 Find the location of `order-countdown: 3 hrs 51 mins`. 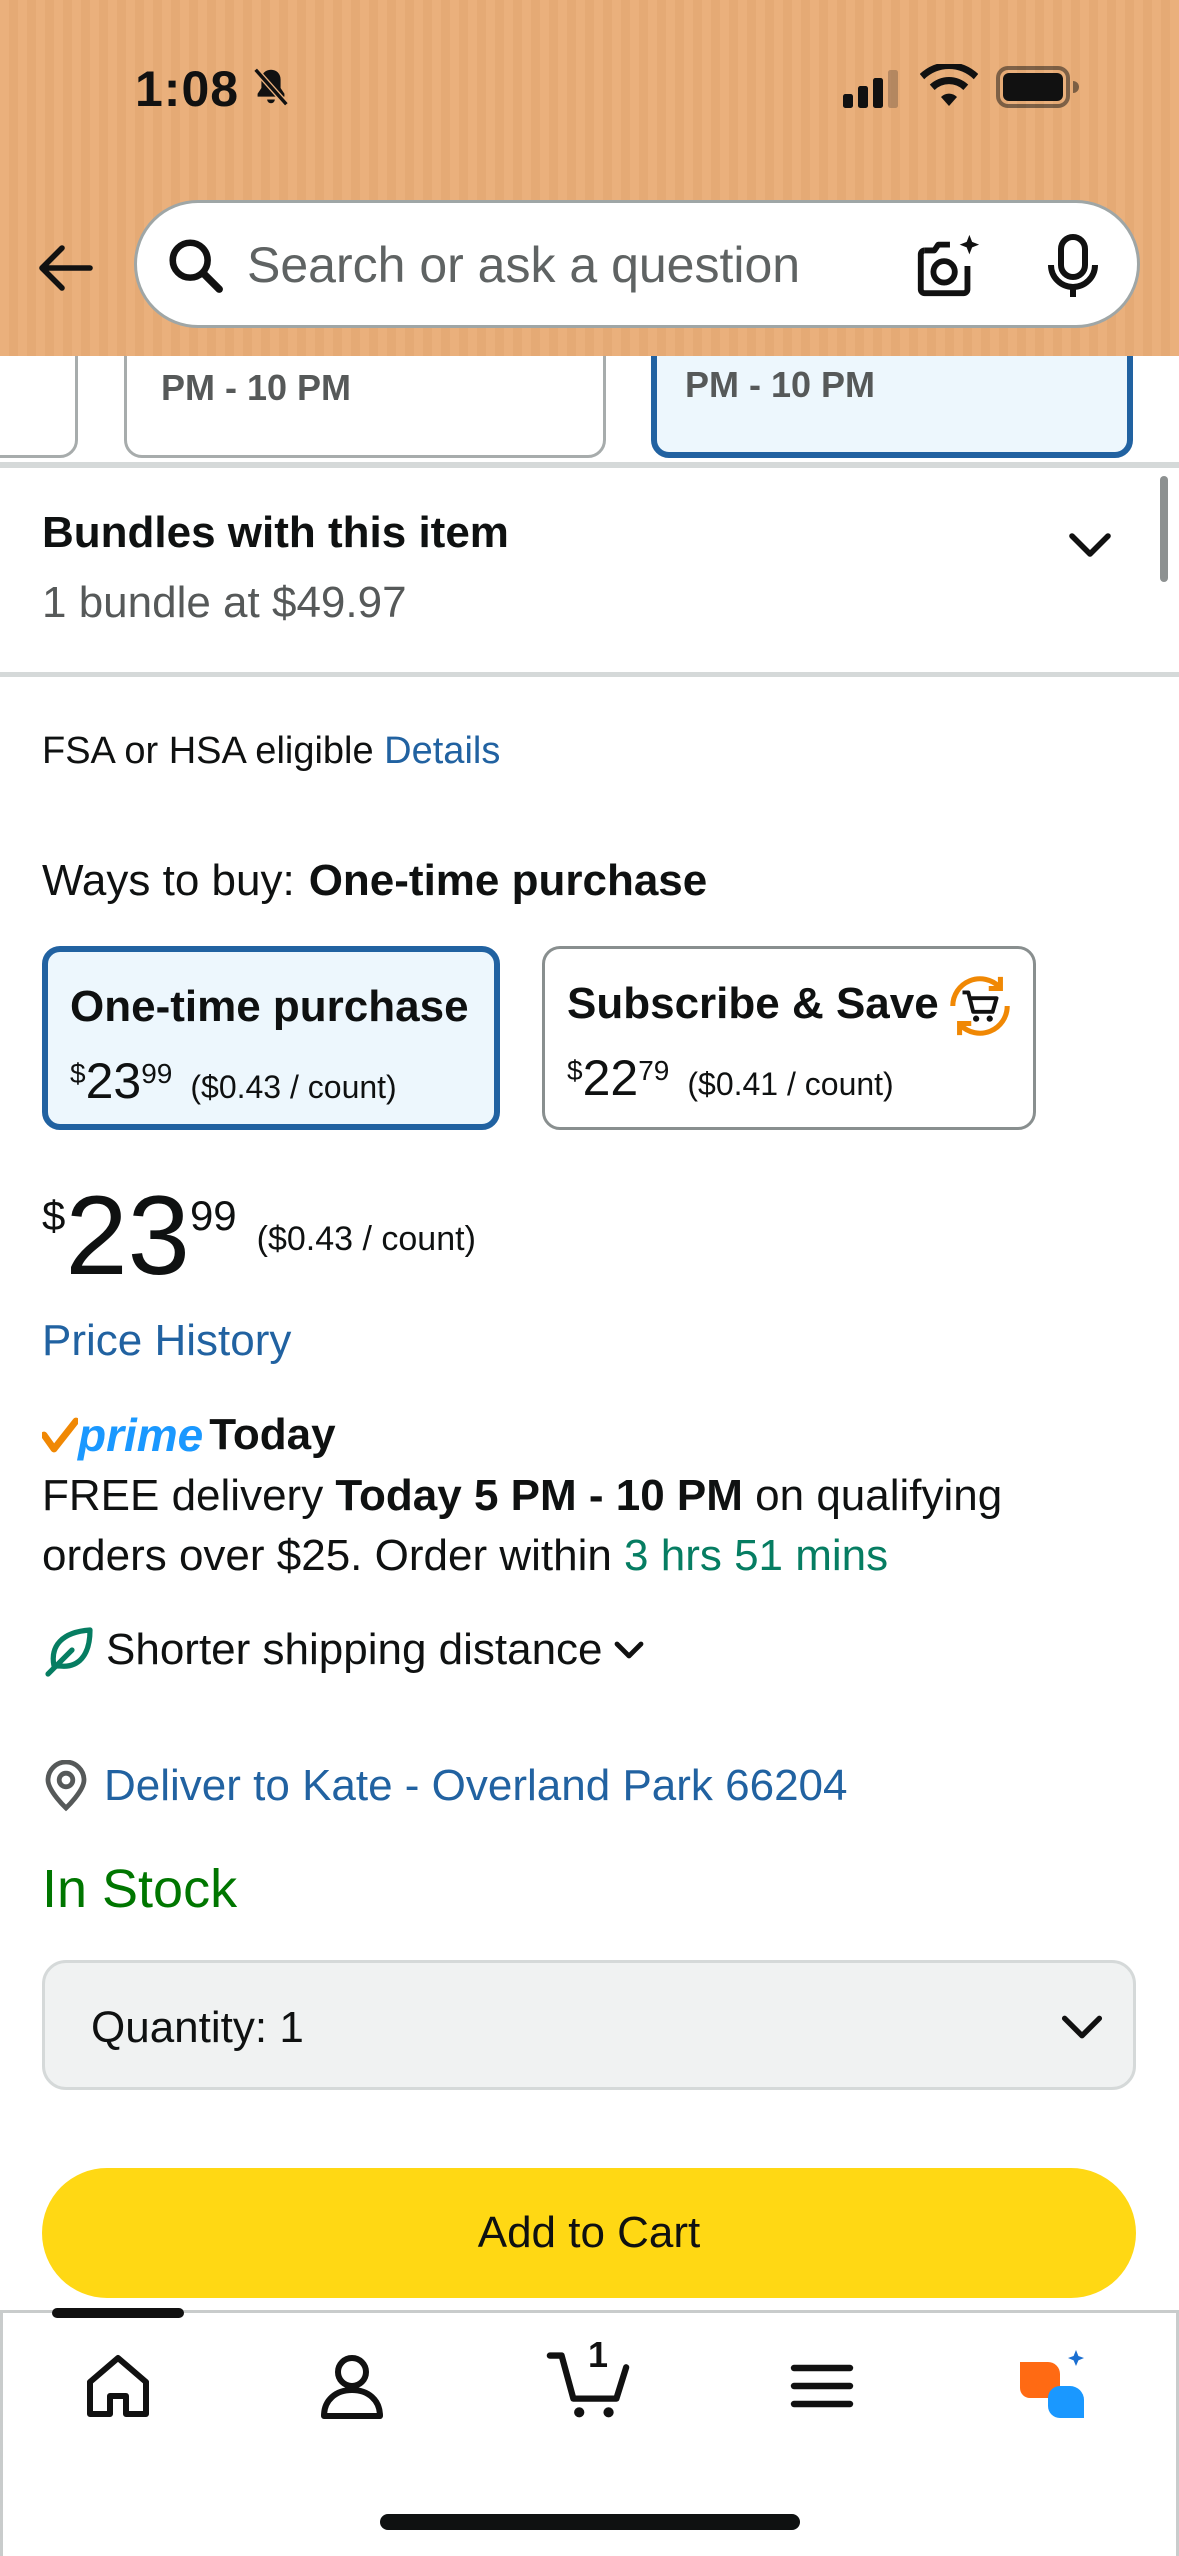

order-countdown: 3 hrs 51 mins is located at coordinates (756, 1555).